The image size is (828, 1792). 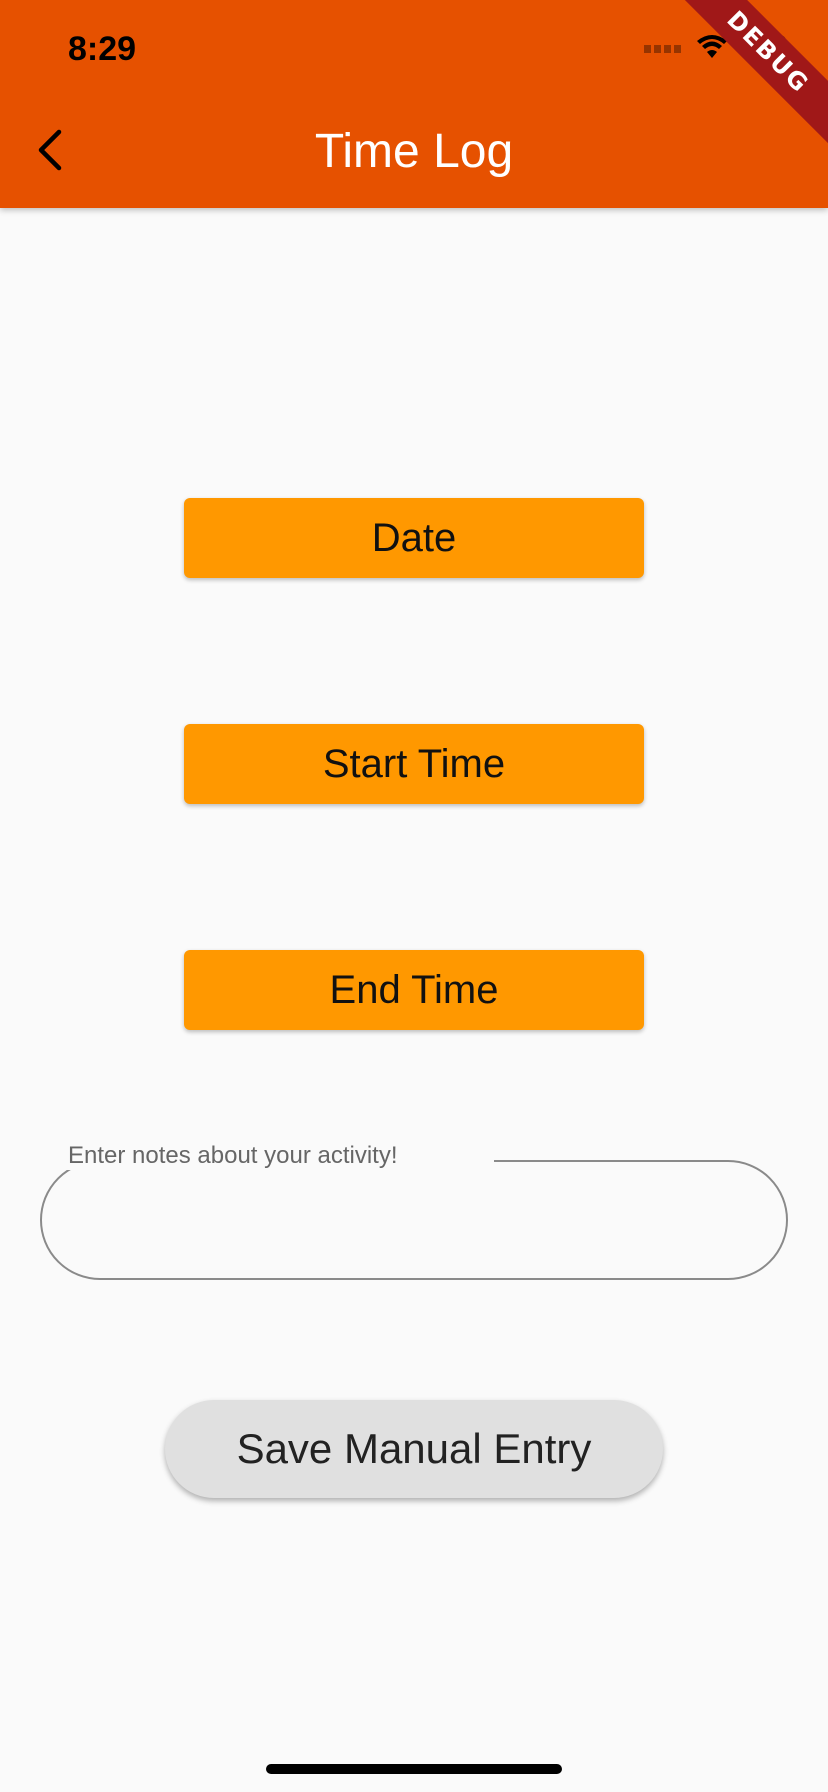 What do you see at coordinates (414, 1220) in the screenshot?
I see `notes-input` at bounding box center [414, 1220].